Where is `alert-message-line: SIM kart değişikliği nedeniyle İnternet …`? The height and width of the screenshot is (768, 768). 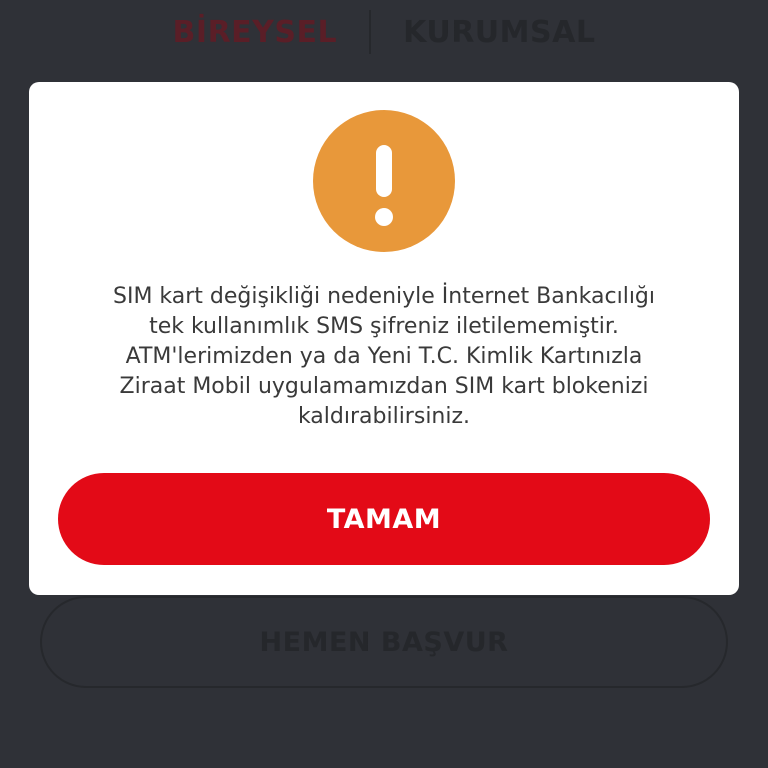
alert-message-line: SIM kart değişikliği nedeniyle İnternet … is located at coordinates (384, 296).